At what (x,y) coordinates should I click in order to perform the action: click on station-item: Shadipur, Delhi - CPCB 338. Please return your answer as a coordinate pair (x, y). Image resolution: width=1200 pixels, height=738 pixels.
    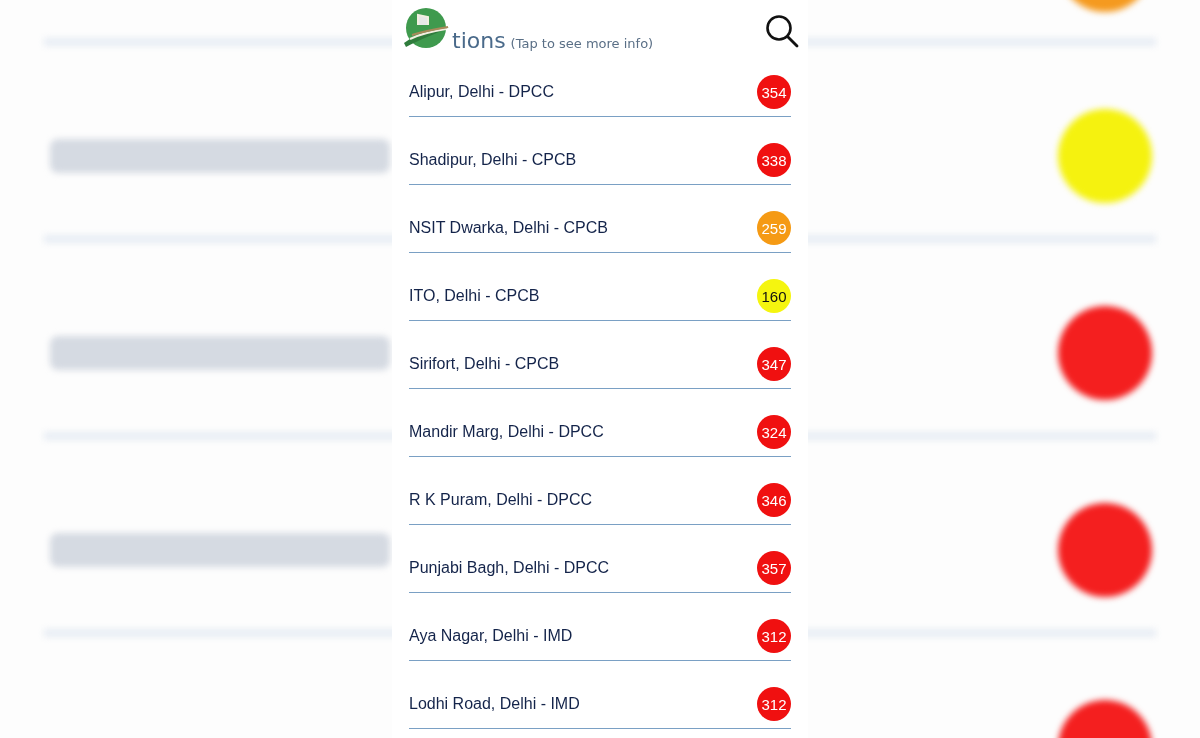
    Looking at the image, I should click on (600, 151).